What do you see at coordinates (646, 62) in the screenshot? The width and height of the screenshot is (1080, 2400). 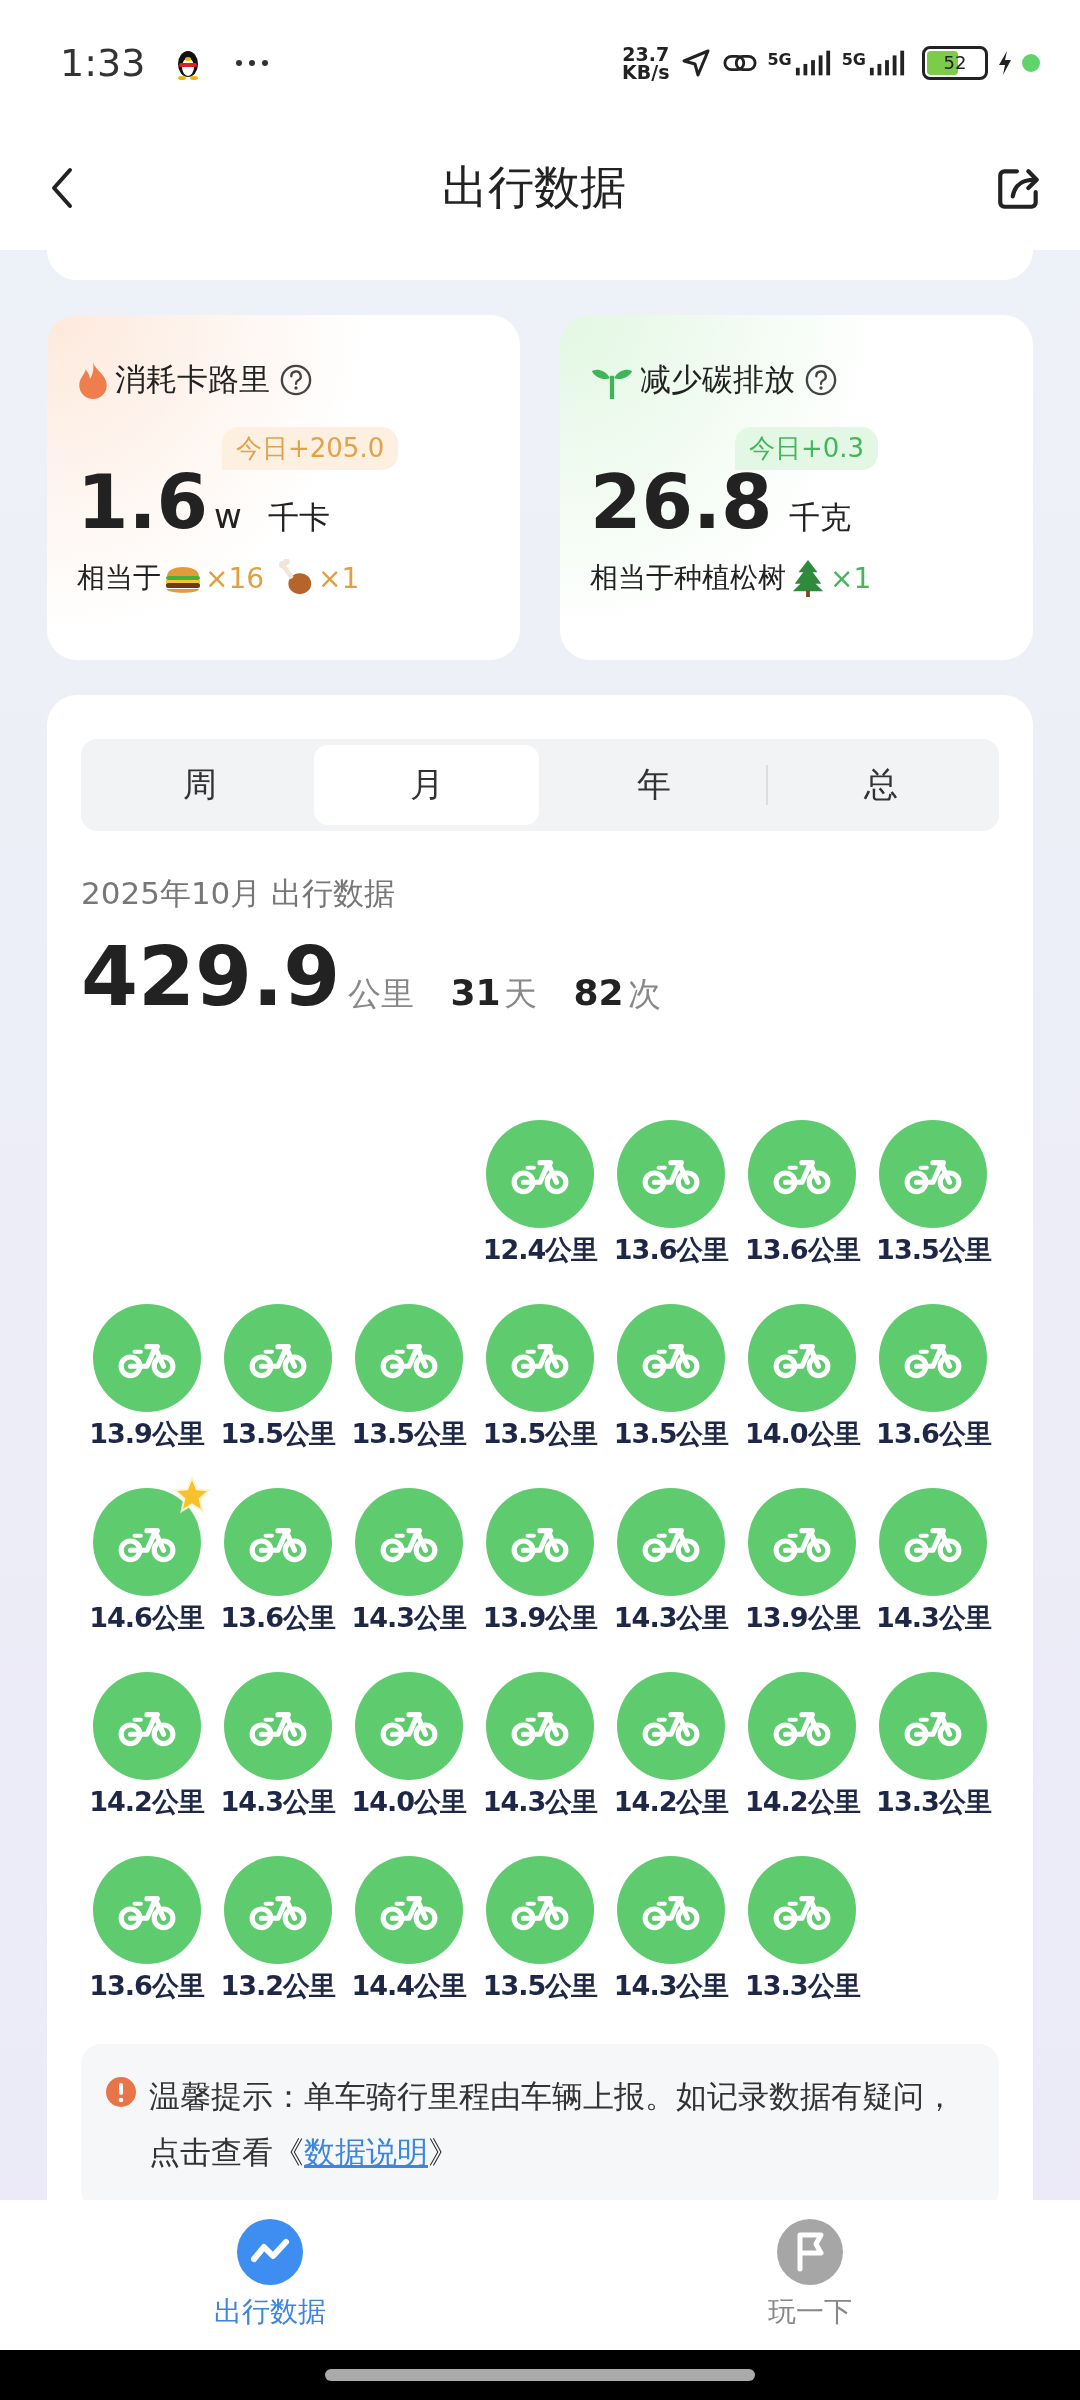 I see `network-speed: 23.7 KB/s` at bounding box center [646, 62].